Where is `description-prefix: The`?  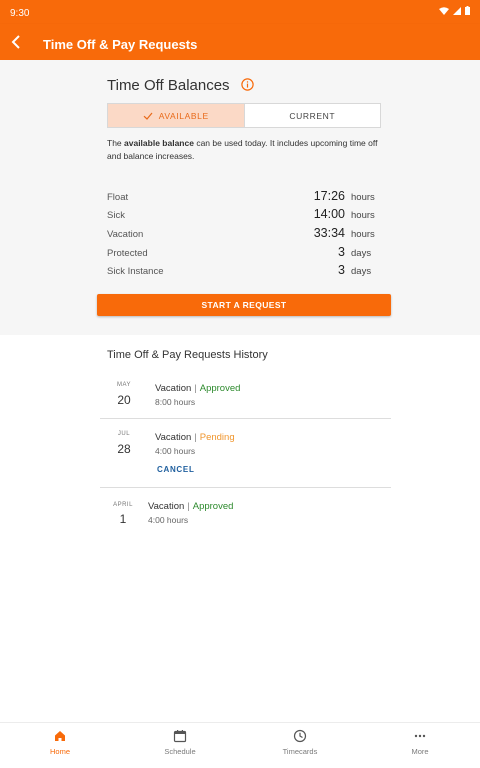 description-prefix: The is located at coordinates (116, 143).